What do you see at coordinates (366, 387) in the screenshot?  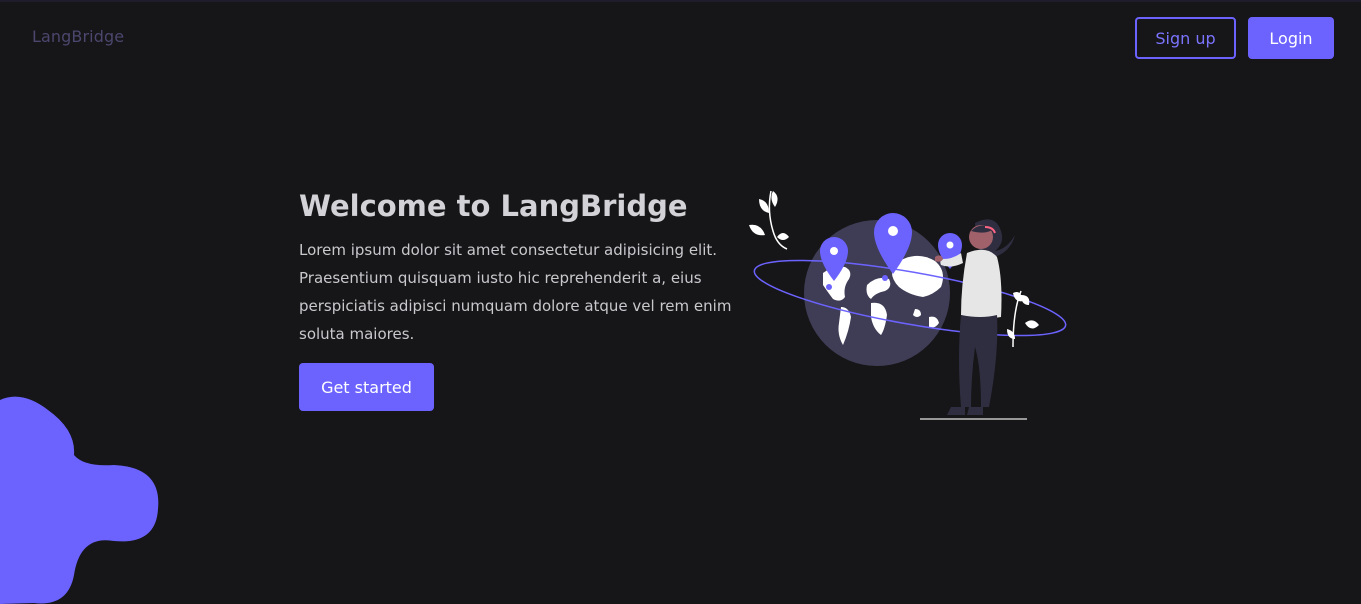 I see `get-started-button: Get started` at bounding box center [366, 387].